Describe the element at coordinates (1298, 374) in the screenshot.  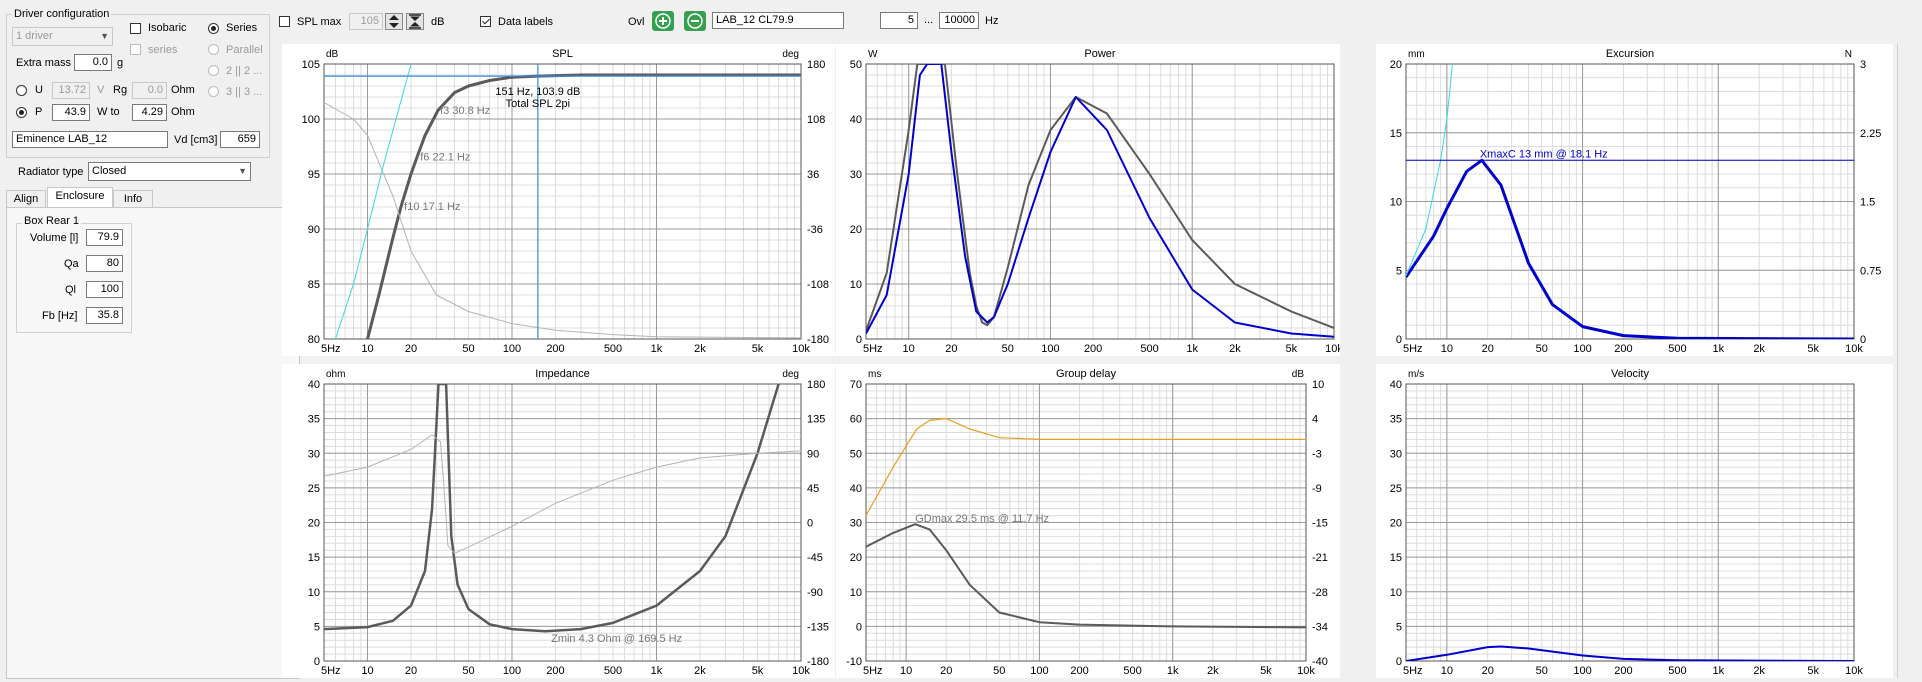
I see `right-unit-label: dB` at that location.